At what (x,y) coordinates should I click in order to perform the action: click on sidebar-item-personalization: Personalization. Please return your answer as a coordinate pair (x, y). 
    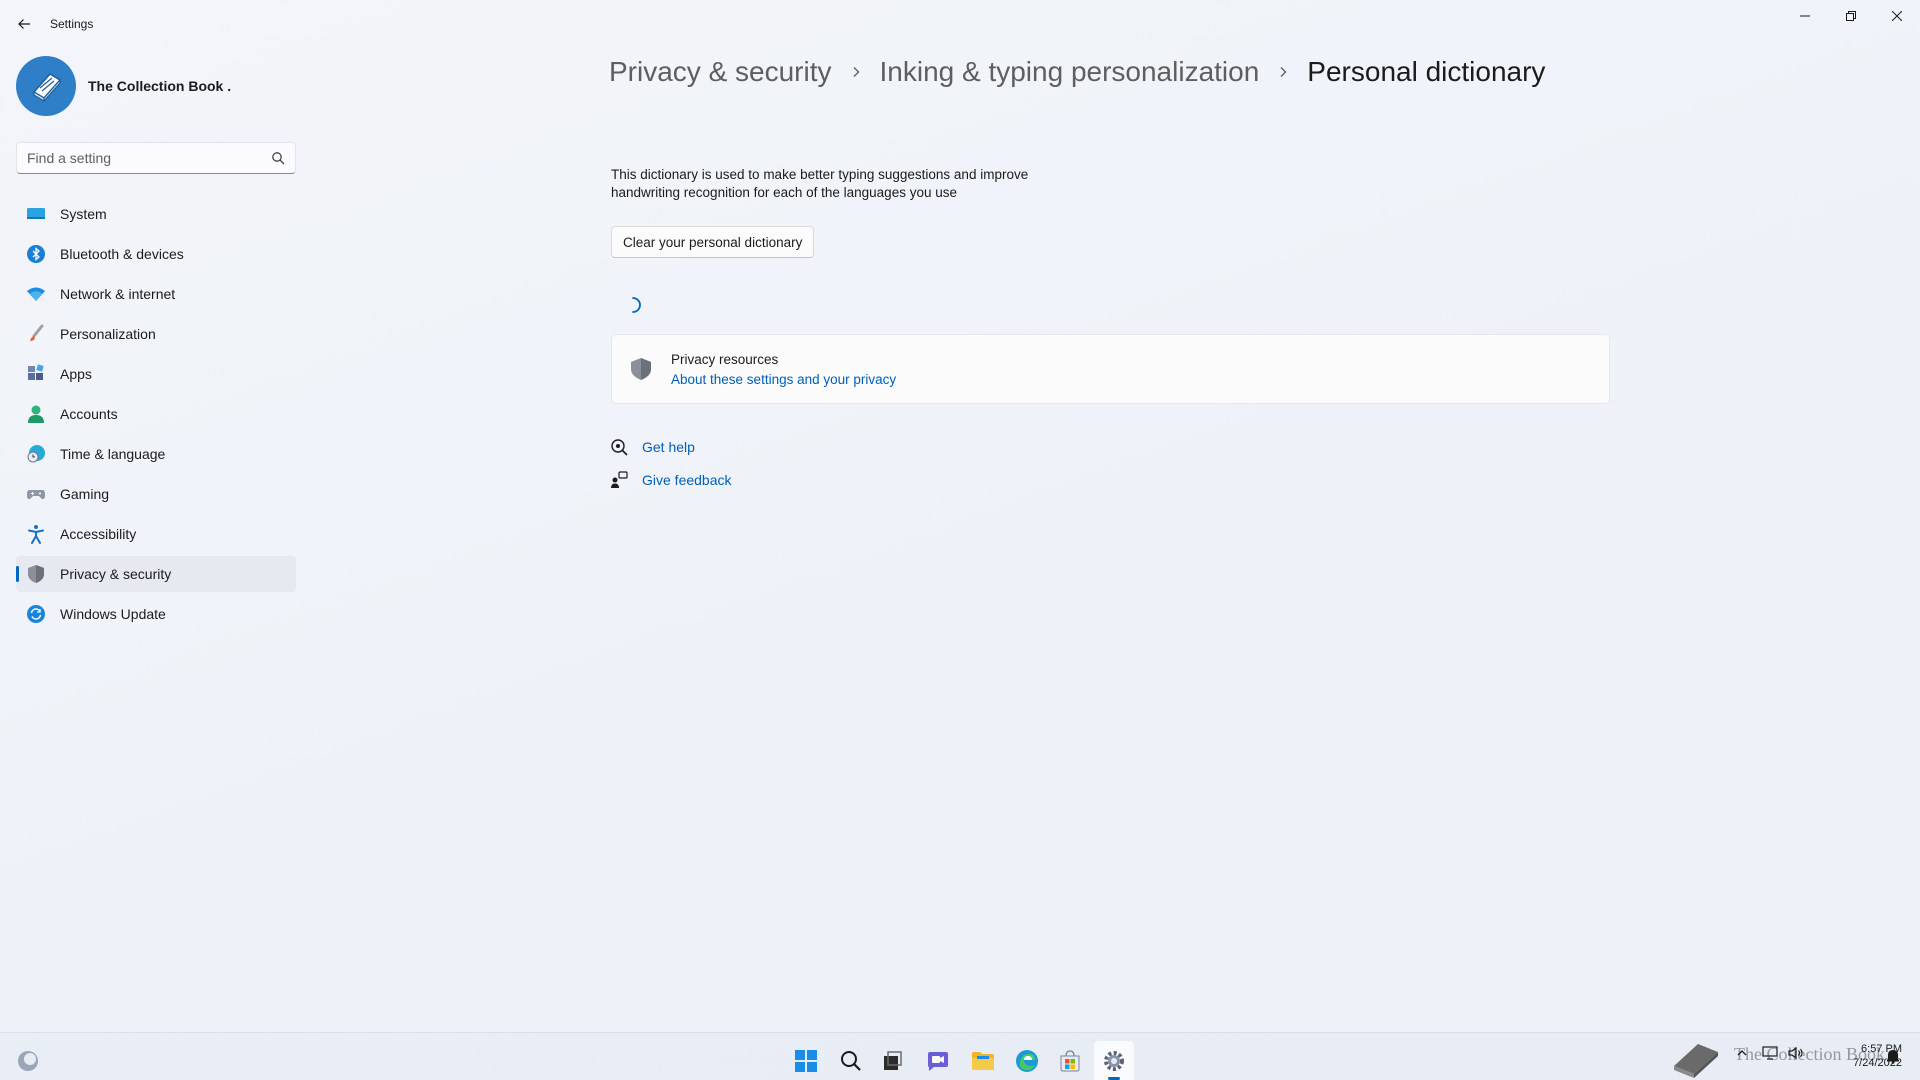
    Looking at the image, I should click on (156, 334).